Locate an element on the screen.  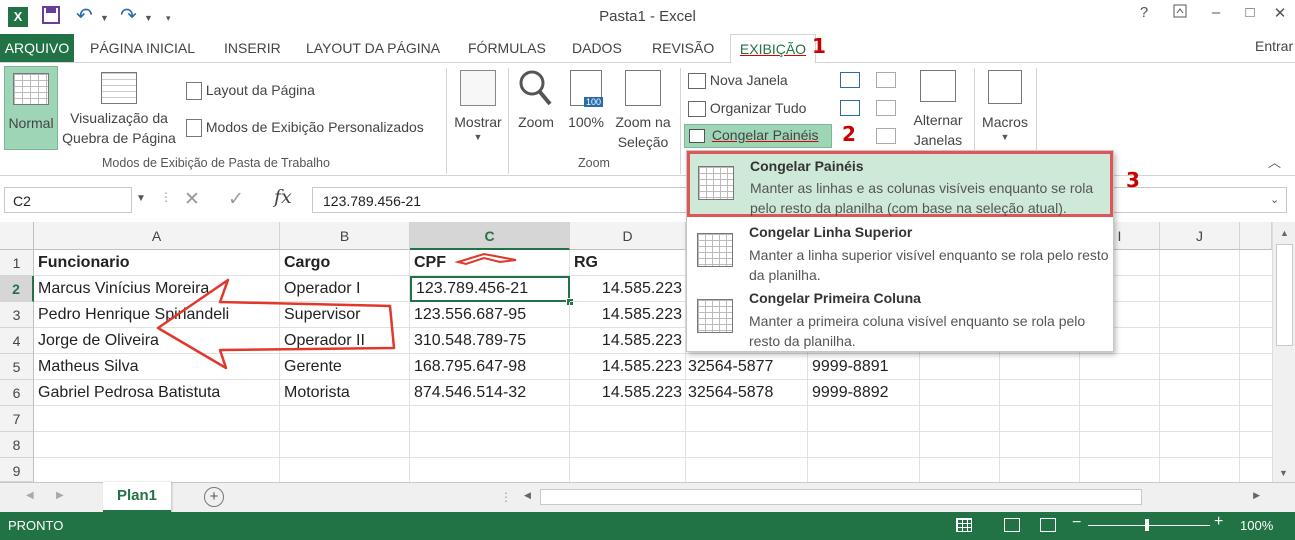
tab-inserir: INSERIR is located at coordinates (252, 48).